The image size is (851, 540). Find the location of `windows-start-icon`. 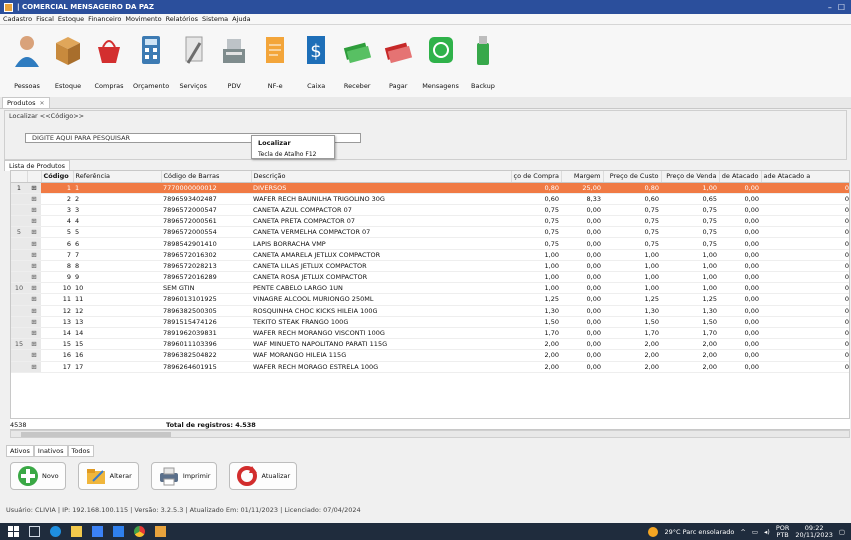

windows-start-icon is located at coordinates (13, 531).